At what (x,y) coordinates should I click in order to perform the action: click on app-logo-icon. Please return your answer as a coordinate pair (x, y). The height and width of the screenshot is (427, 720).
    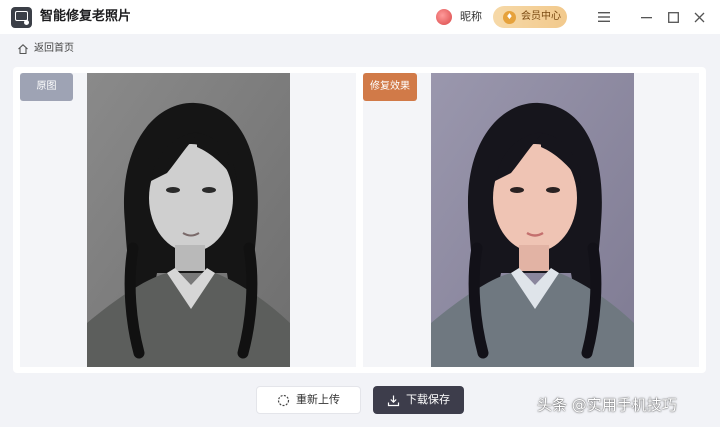
    Looking at the image, I should click on (21, 17).